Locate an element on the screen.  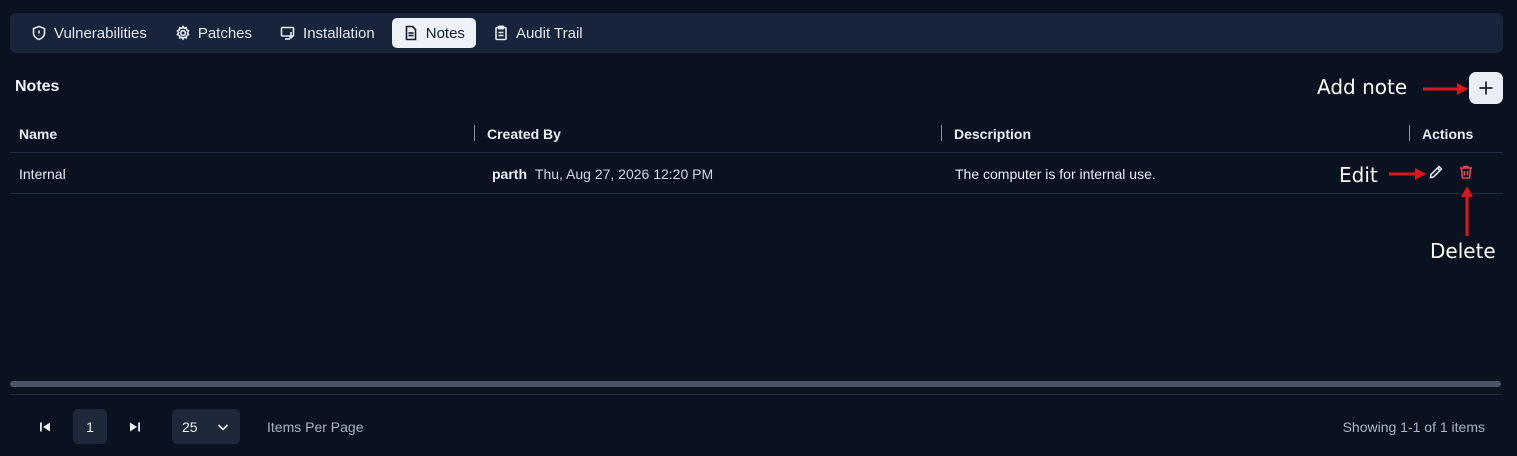
horizontal-scrollbar is located at coordinates (755, 384).